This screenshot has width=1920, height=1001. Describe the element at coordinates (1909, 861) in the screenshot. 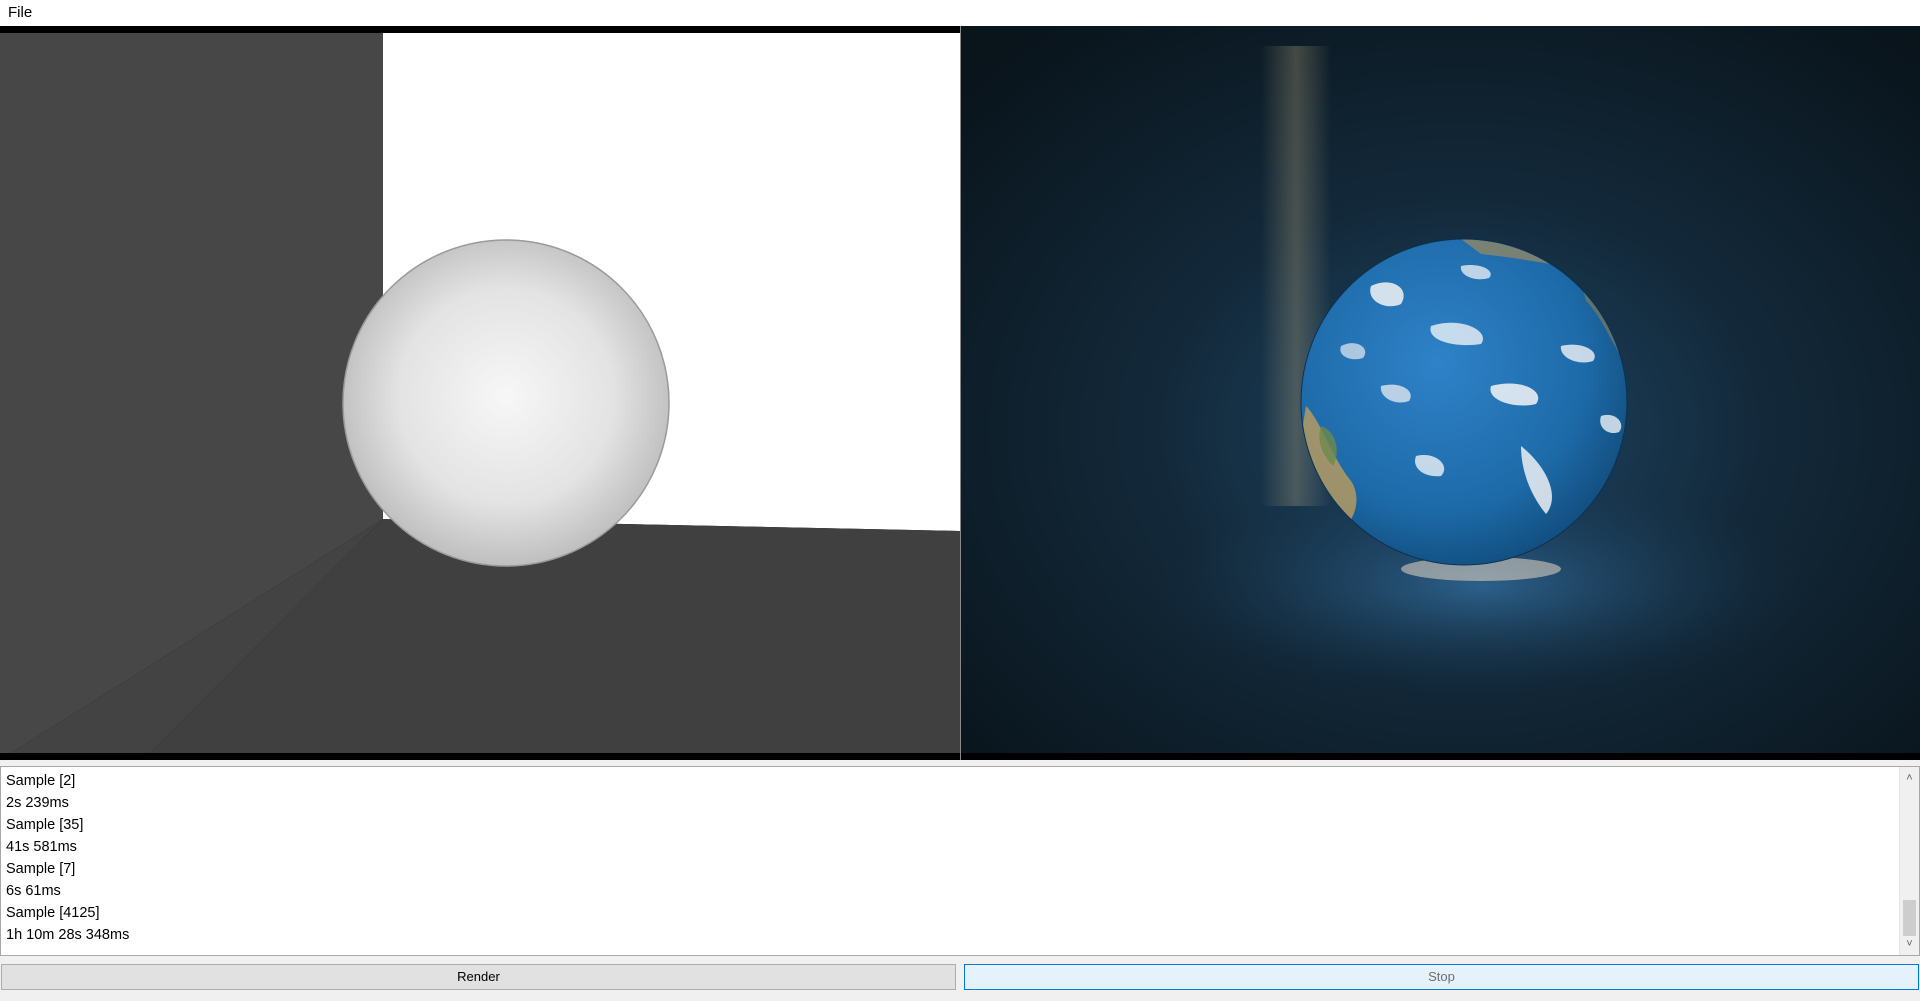

I see `log-scrollbar: ˄ ˅` at that location.